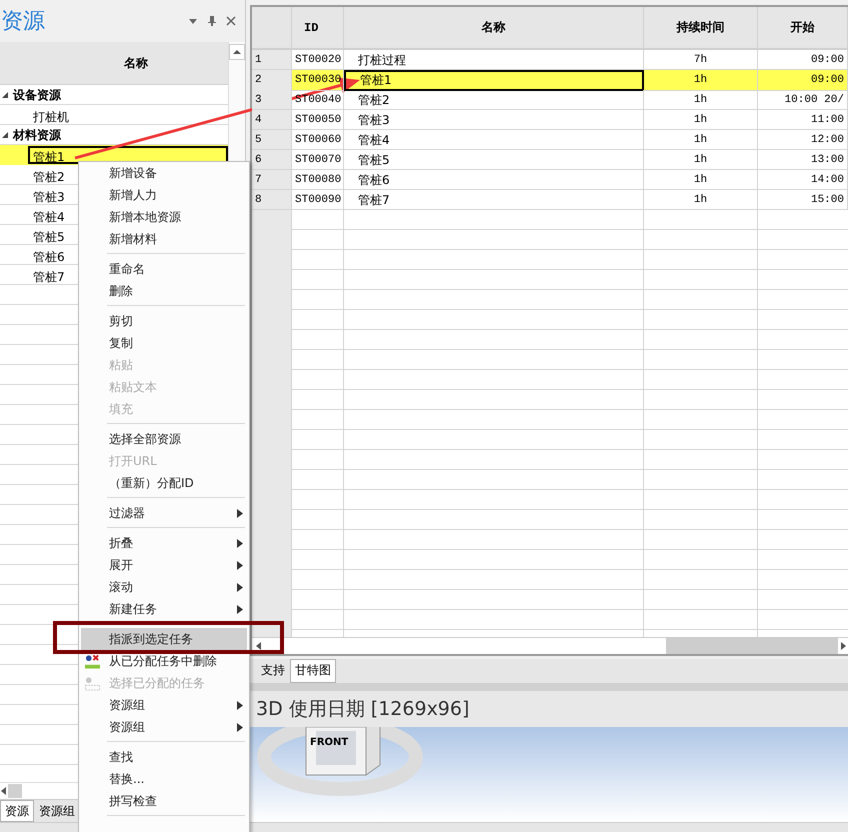  I want to click on table-cell: ST00080, so click(318, 180).